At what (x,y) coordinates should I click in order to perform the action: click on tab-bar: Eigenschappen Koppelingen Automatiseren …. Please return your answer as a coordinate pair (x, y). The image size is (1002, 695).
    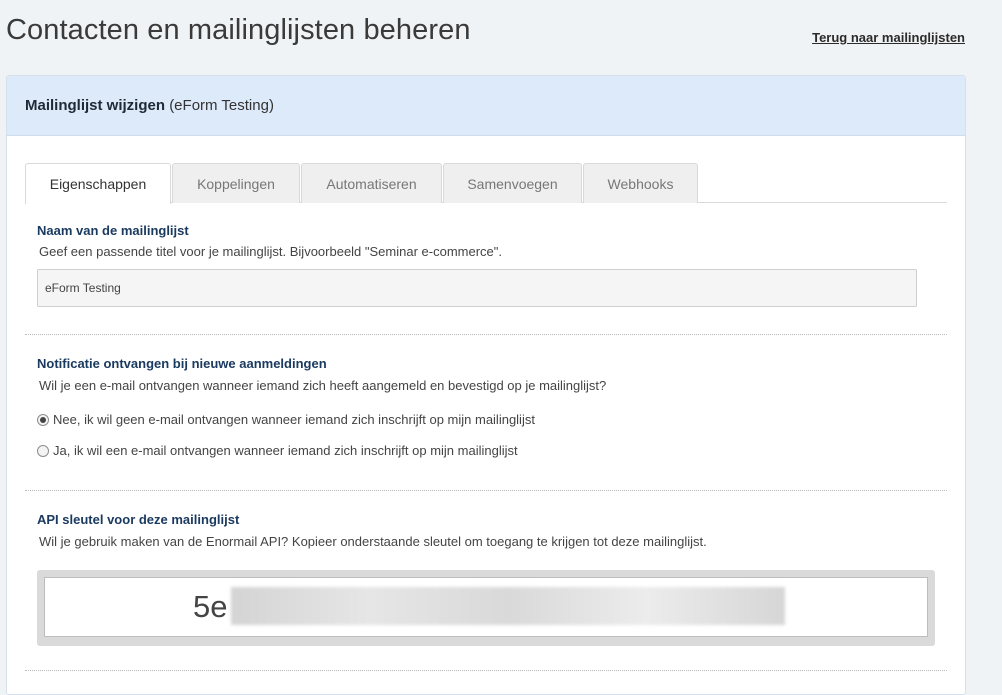
    Looking at the image, I should click on (486, 183).